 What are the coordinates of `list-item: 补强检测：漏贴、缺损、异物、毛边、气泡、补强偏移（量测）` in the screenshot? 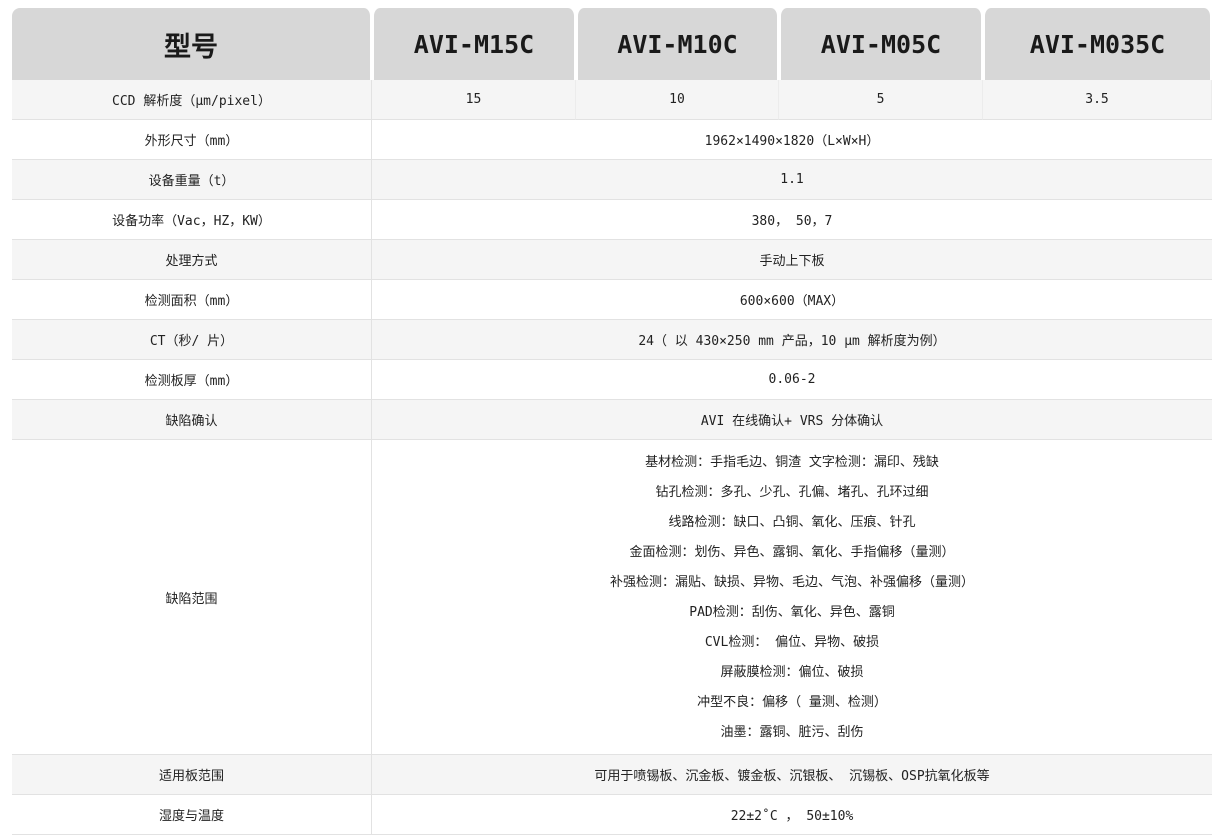 It's located at (791, 582).